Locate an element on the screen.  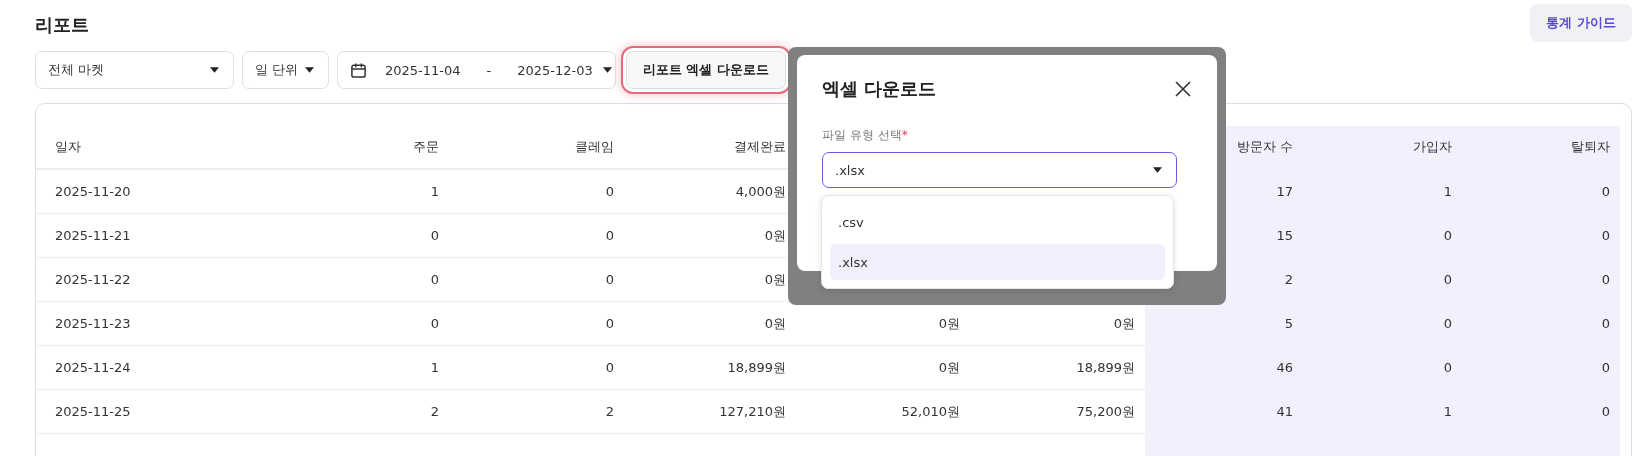
table-cell: 2025-11-22 is located at coordinates (93, 279).